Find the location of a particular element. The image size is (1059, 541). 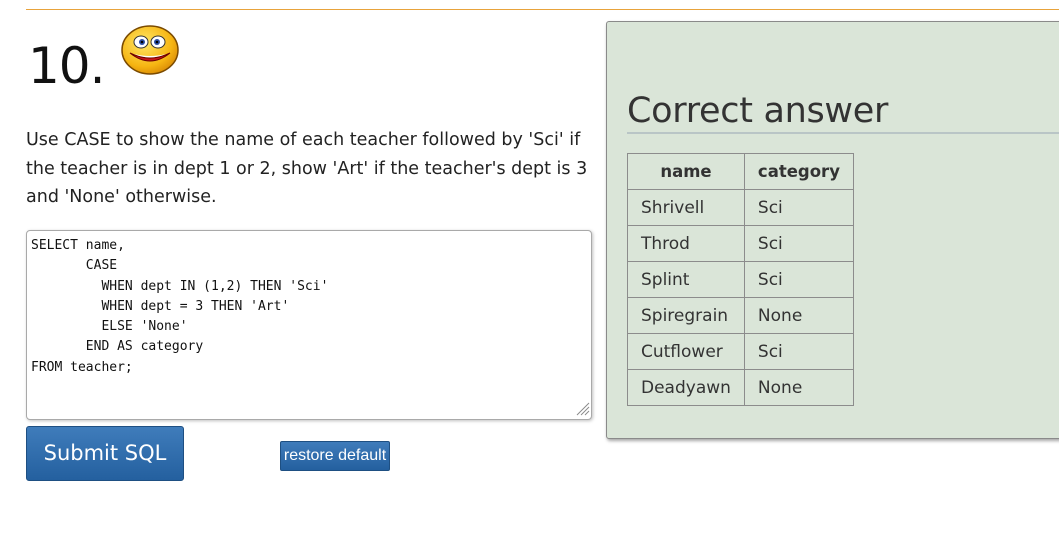

table-row: Cutflower Sci is located at coordinates (740, 351).